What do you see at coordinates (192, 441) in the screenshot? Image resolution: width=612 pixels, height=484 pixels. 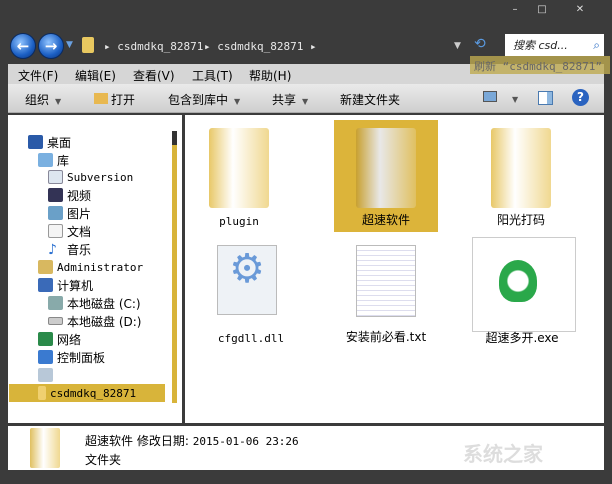 I see `details-summary: 超速软件 修改日期: 2015-01-06 23:26` at bounding box center [192, 441].